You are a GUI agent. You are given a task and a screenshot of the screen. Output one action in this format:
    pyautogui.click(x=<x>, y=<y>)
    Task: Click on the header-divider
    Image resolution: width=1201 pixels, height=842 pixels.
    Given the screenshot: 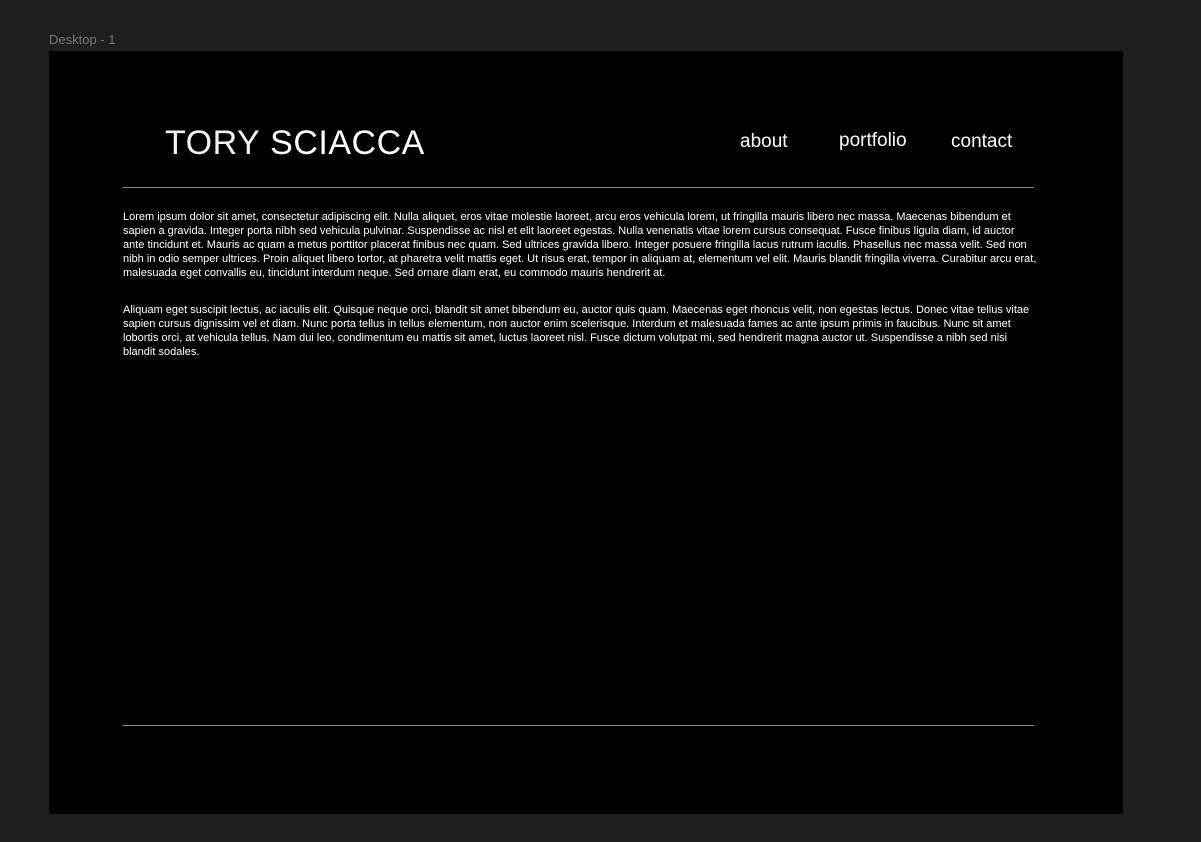 What is the action you would take?
    pyautogui.click(x=578, y=187)
    